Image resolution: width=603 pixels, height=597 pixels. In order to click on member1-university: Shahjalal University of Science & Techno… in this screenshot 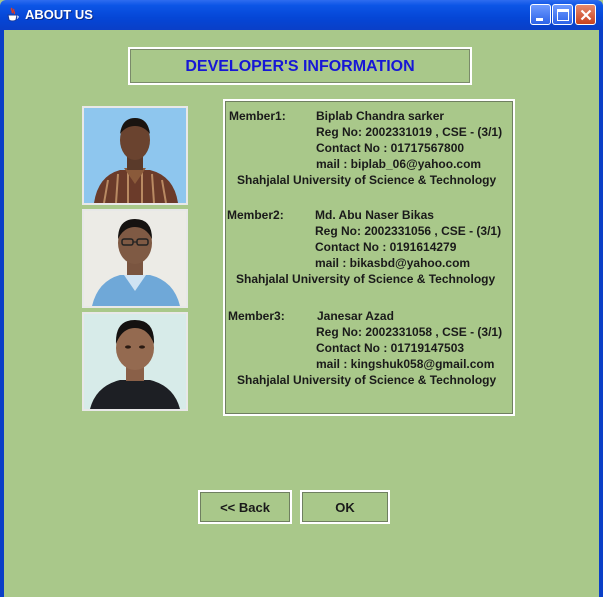, I will do `click(367, 180)`.